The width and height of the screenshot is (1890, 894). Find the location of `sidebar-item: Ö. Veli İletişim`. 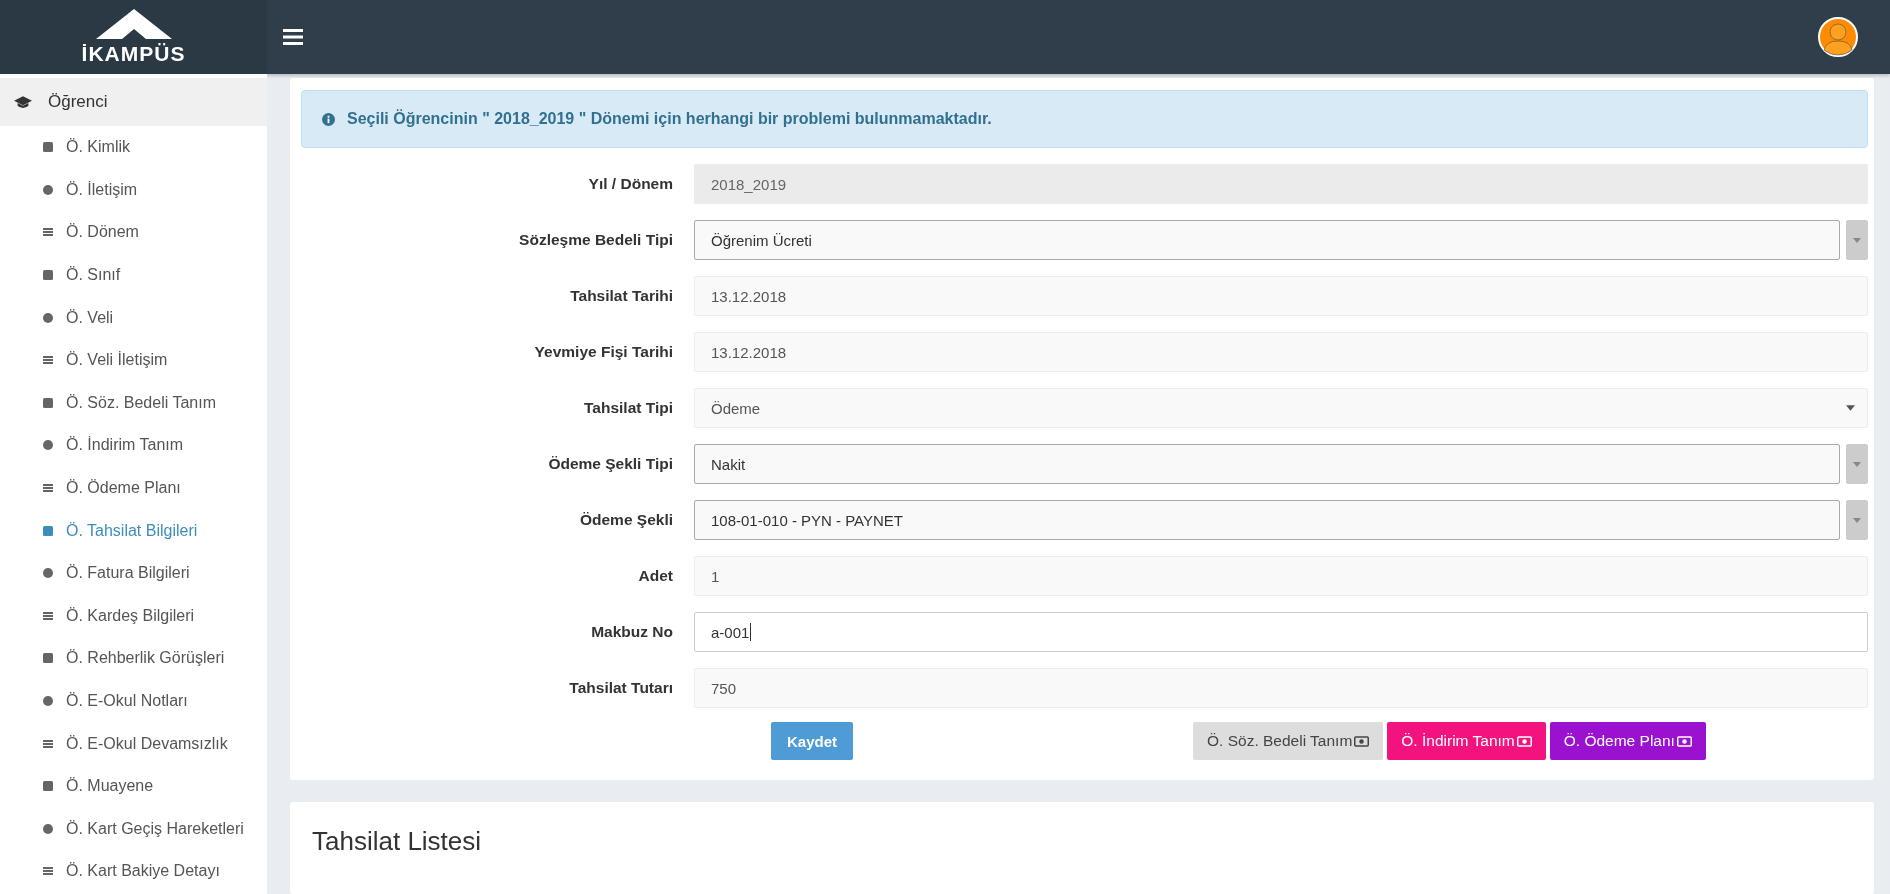

sidebar-item: Ö. Veli İletişim is located at coordinates (133, 360).